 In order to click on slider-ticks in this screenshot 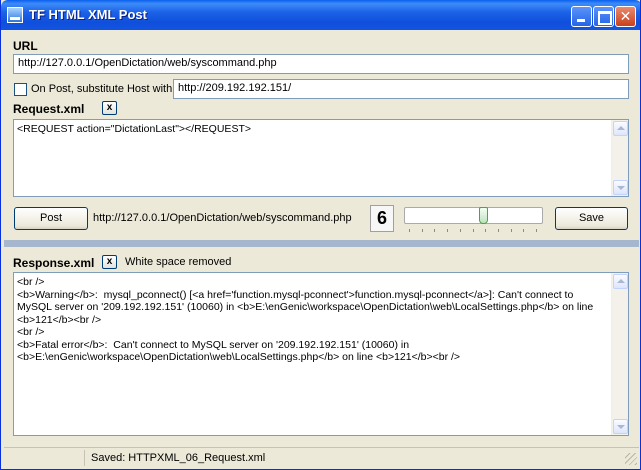, I will do `click(473, 231)`.